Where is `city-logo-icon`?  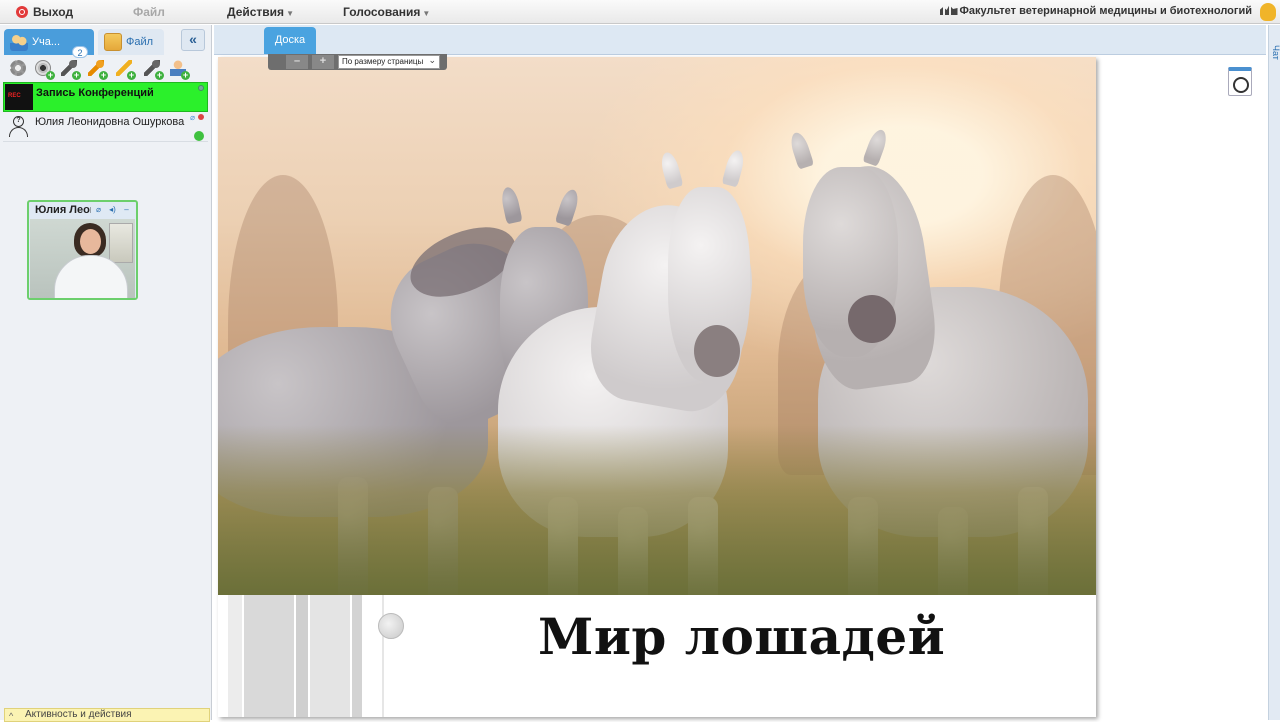
city-logo-icon is located at coordinates (948, 10).